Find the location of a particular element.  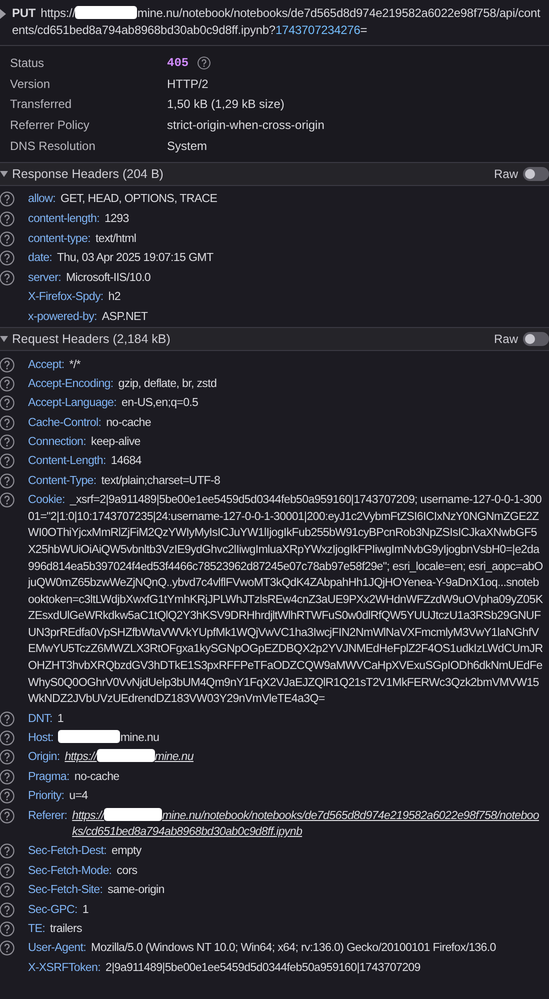

section-title: Response Headers (204 B) is located at coordinates (88, 174).